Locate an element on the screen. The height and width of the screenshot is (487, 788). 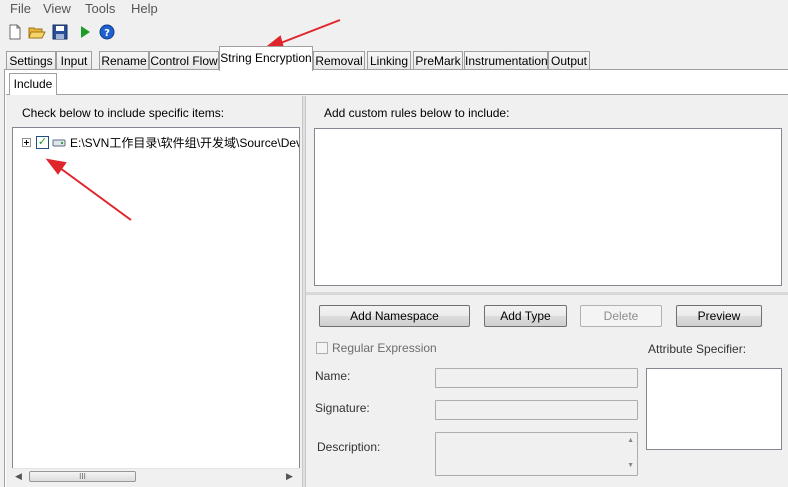
help-icon: ? is located at coordinates (107, 32).